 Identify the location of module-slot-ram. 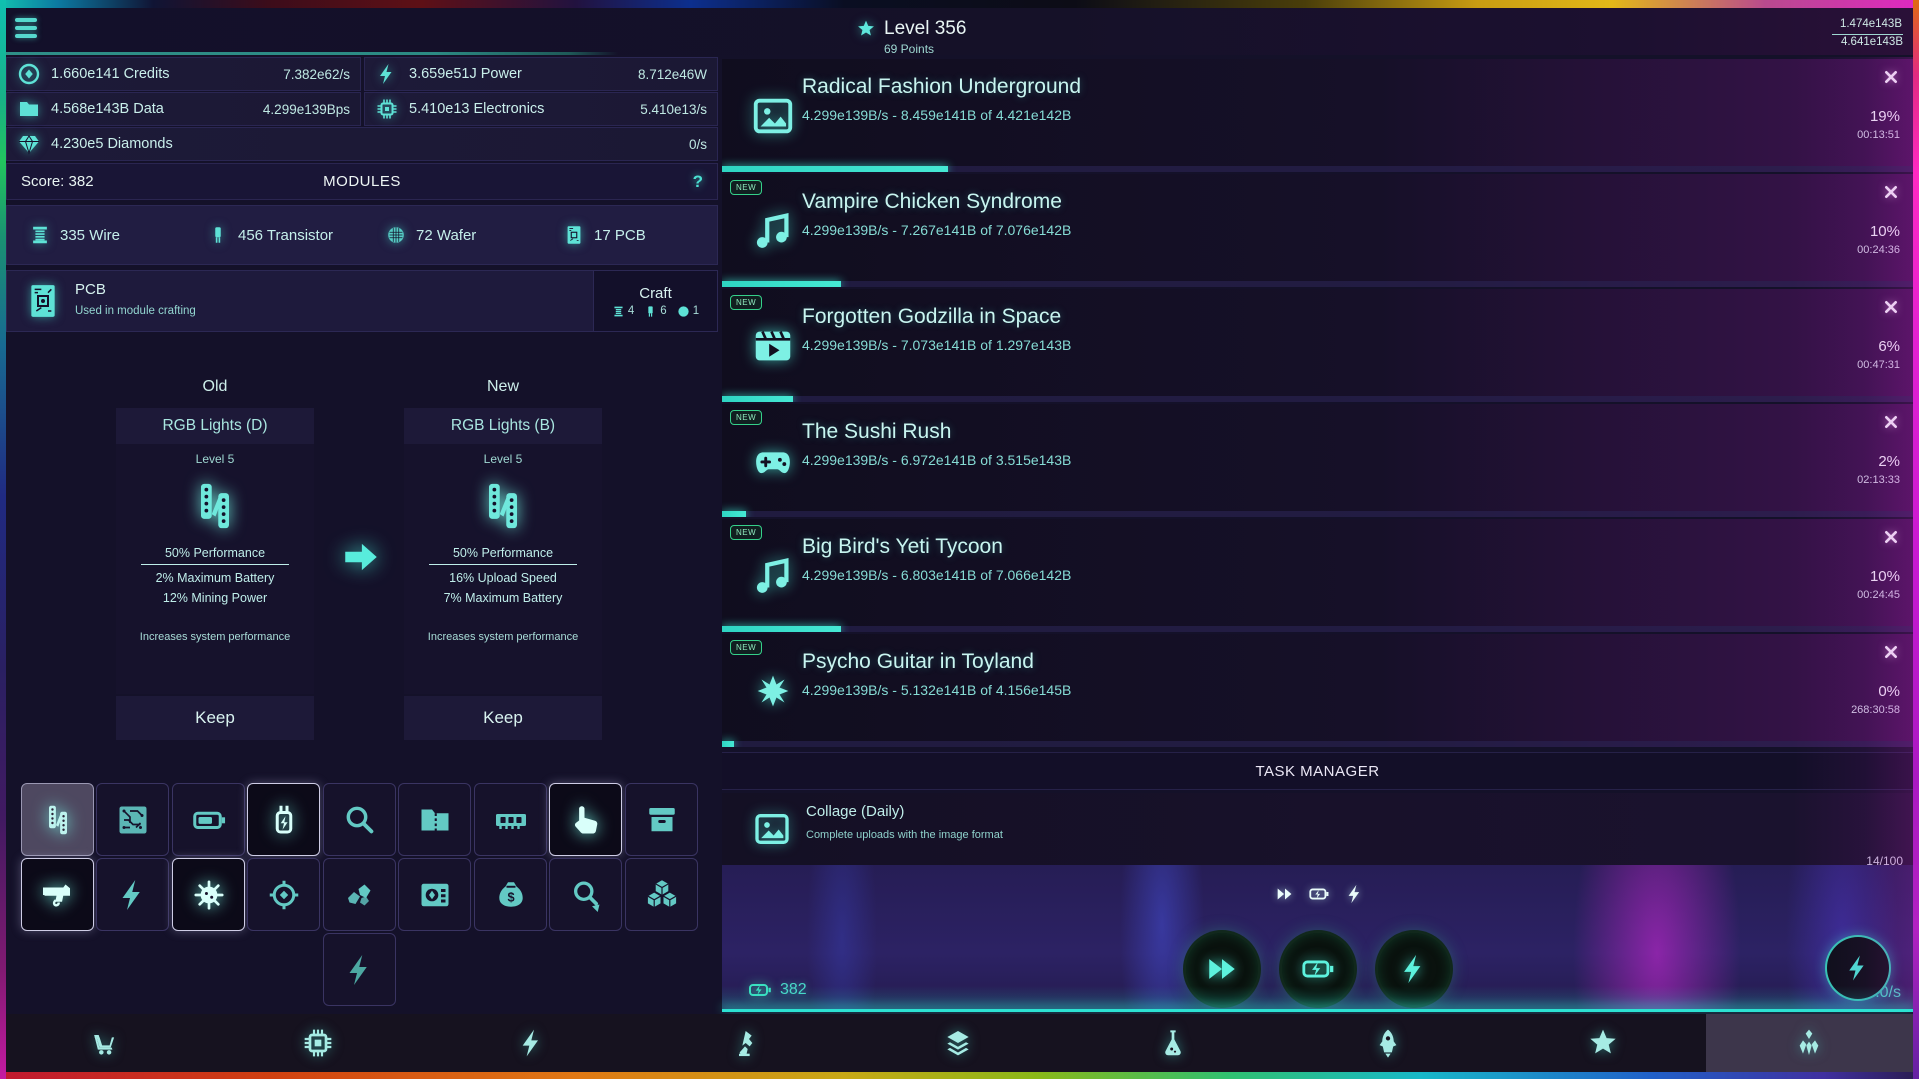
(510, 819).